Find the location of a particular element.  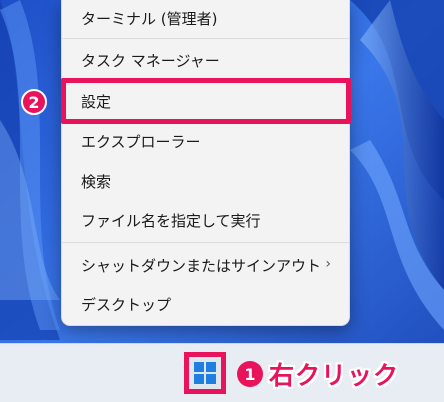

chevron-right-icon: › is located at coordinates (328, 264).